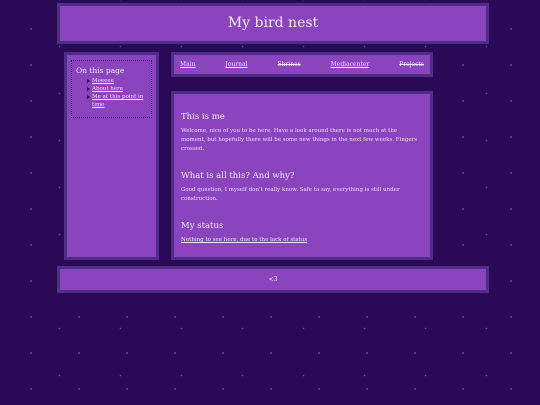 The height and width of the screenshot is (405, 540). I want to click on nav-link-projects: Projects, so click(411, 64).